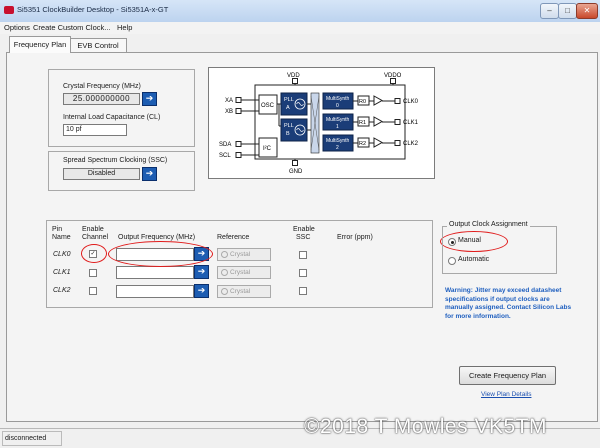  I want to click on crystal-apply-button: ➔, so click(149, 99).